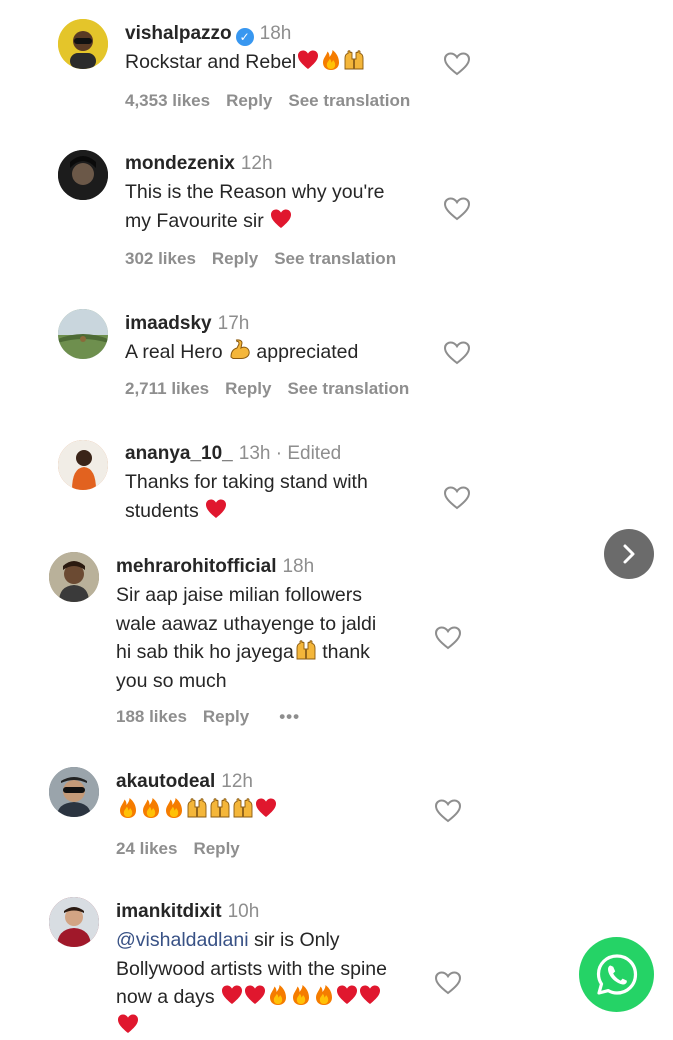 The image size is (673, 1040). I want to click on username: vishalpazzo, so click(178, 33).